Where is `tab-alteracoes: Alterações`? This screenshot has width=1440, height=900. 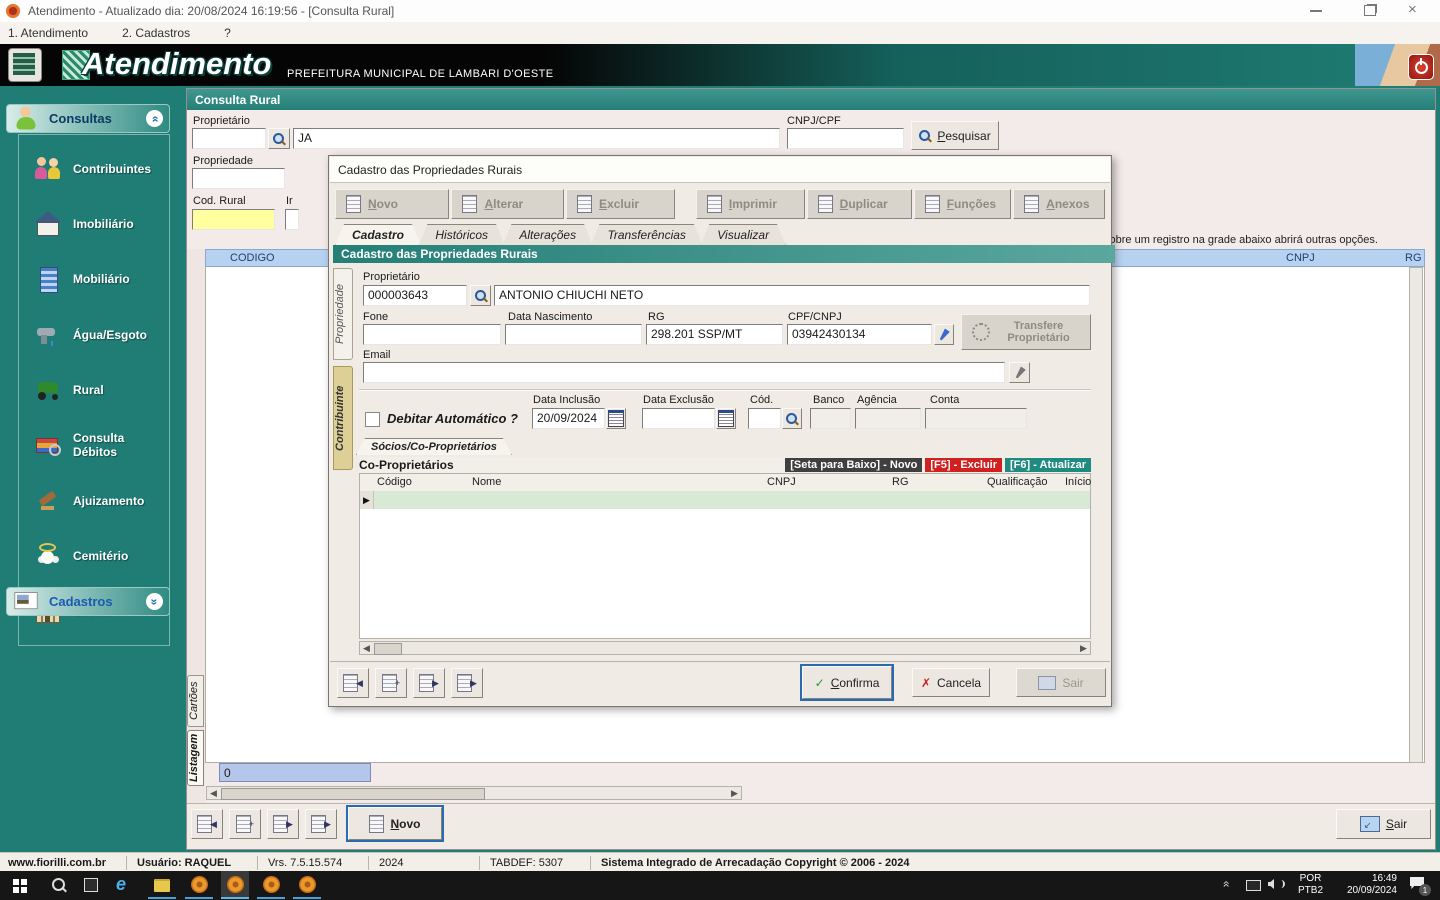
tab-alteracoes: Alterações is located at coordinates (547, 235).